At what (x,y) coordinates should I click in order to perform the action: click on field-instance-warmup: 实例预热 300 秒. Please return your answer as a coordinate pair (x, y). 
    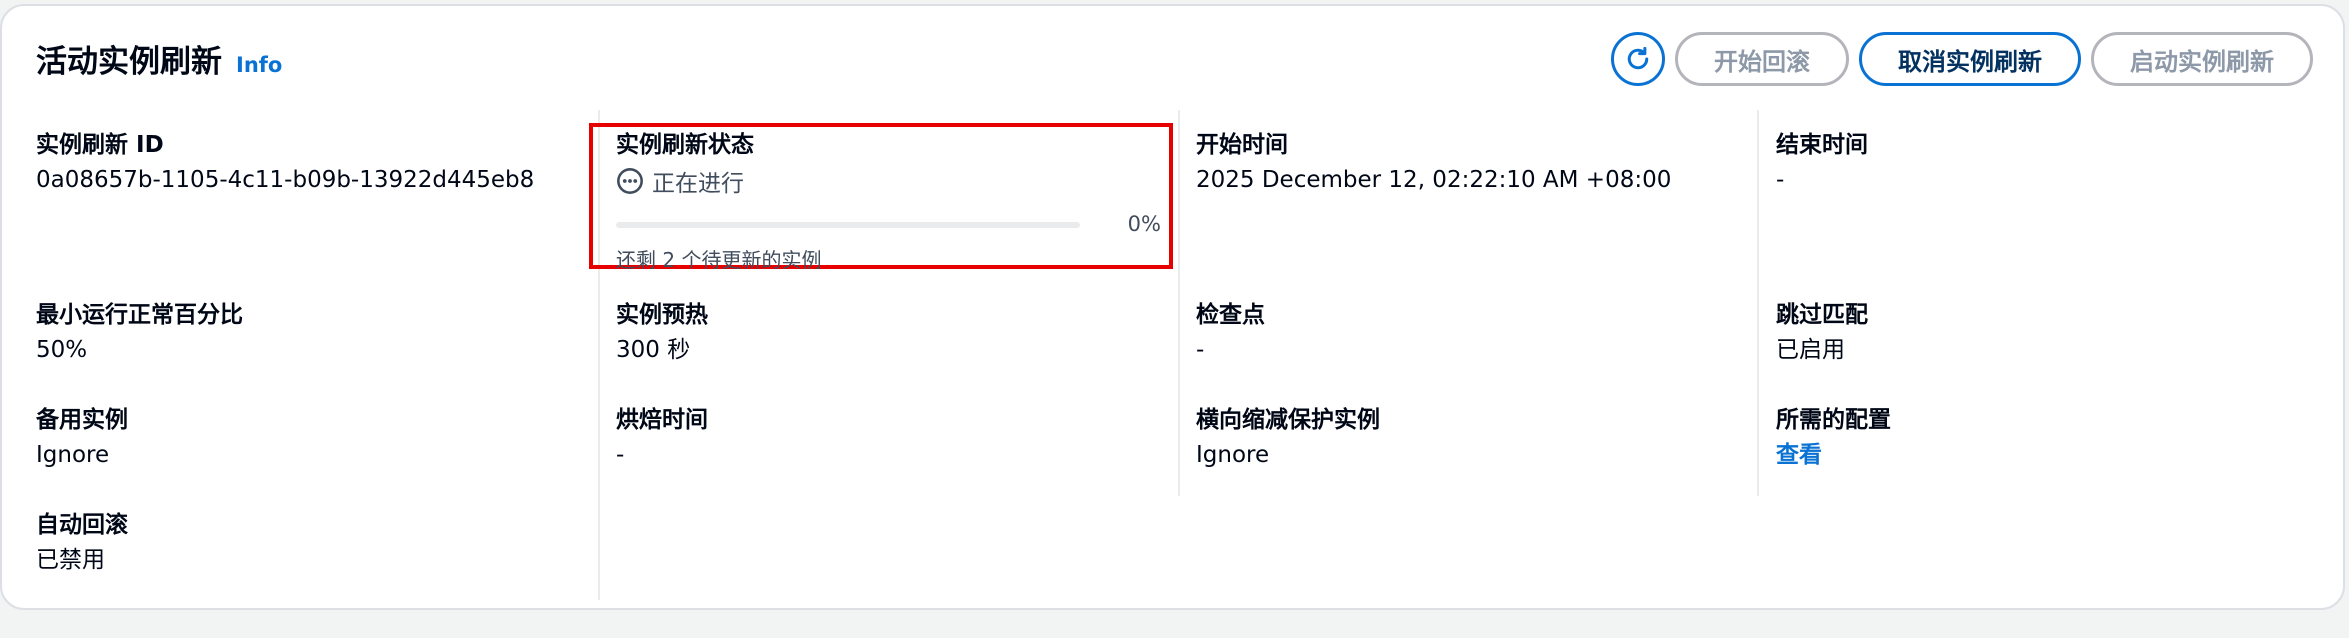
    Looking at the image, I should click on (886, 333).